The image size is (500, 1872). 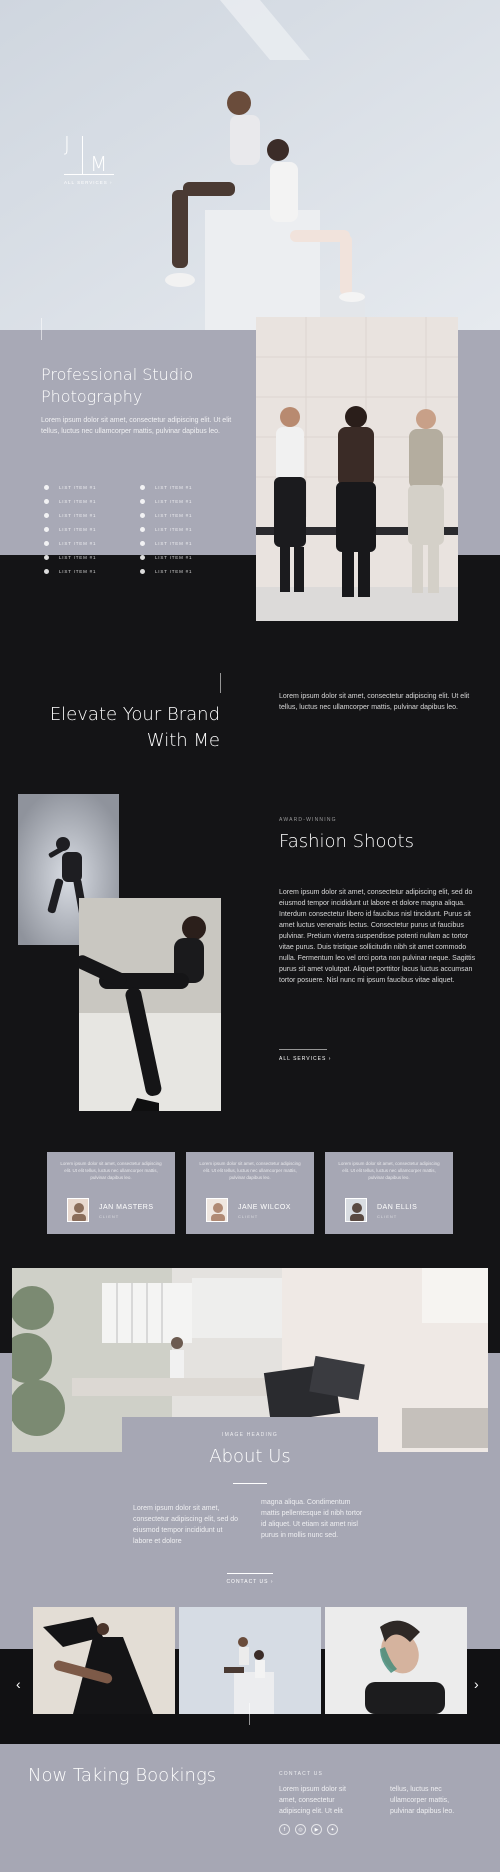 I want to click on logo-link: ALL SERVICES ›, so click(x=88, y=182).